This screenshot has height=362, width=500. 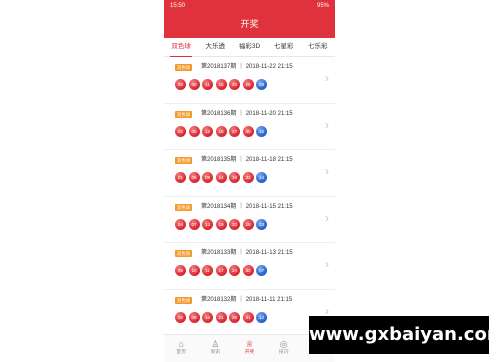 I want to click on red-ball: 19, so click(x=221, y=224).